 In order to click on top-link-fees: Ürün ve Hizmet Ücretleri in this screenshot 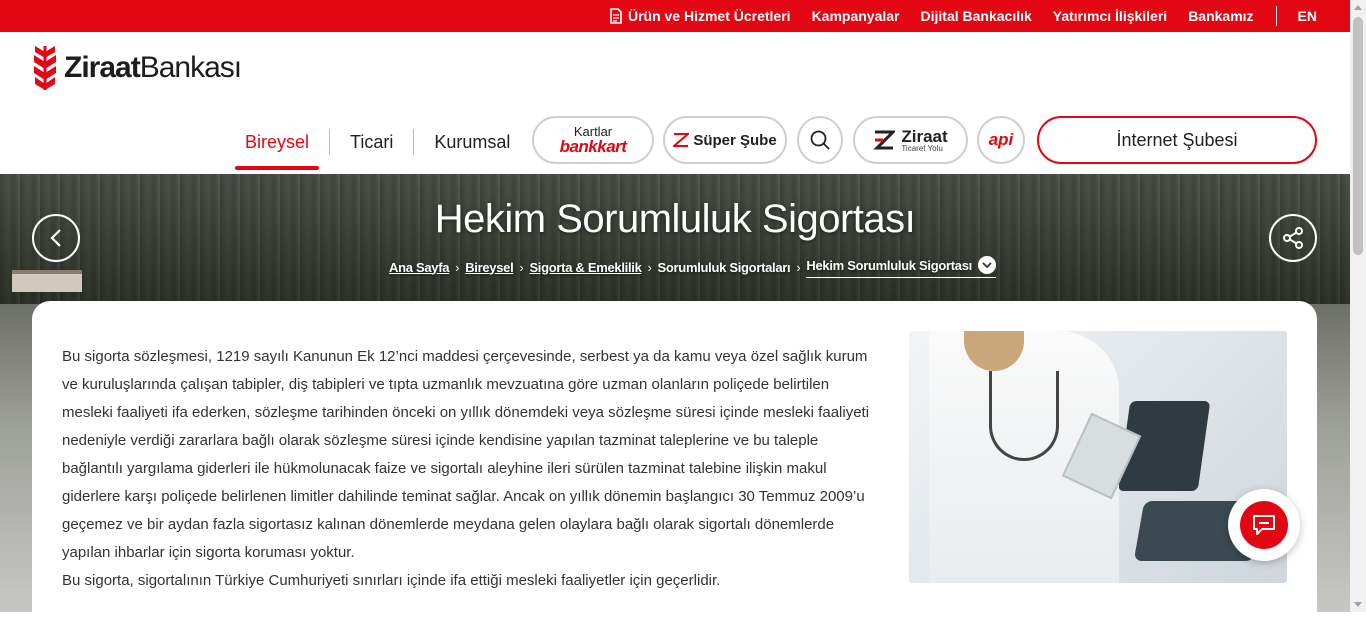, I will do `click(700, 16)`.